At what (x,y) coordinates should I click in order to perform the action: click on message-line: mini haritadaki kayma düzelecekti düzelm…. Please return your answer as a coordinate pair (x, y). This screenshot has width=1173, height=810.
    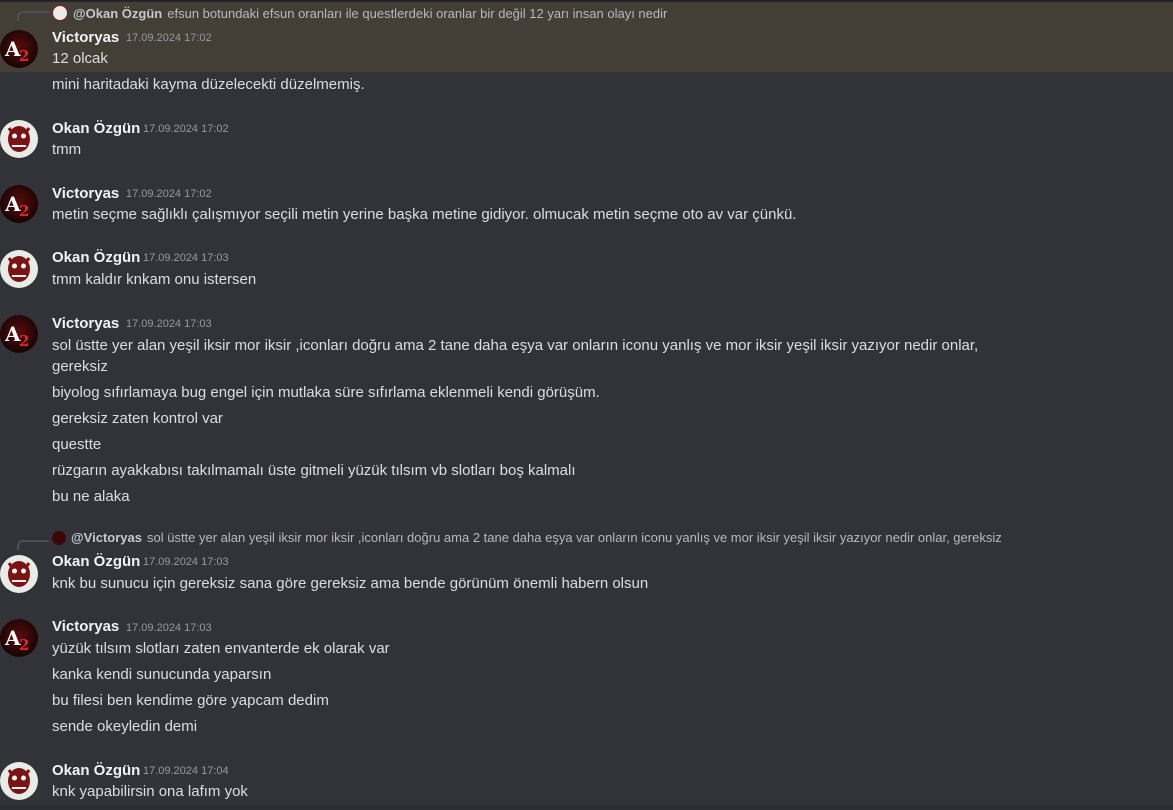
    Looking at the image, I should click on (208, 84).